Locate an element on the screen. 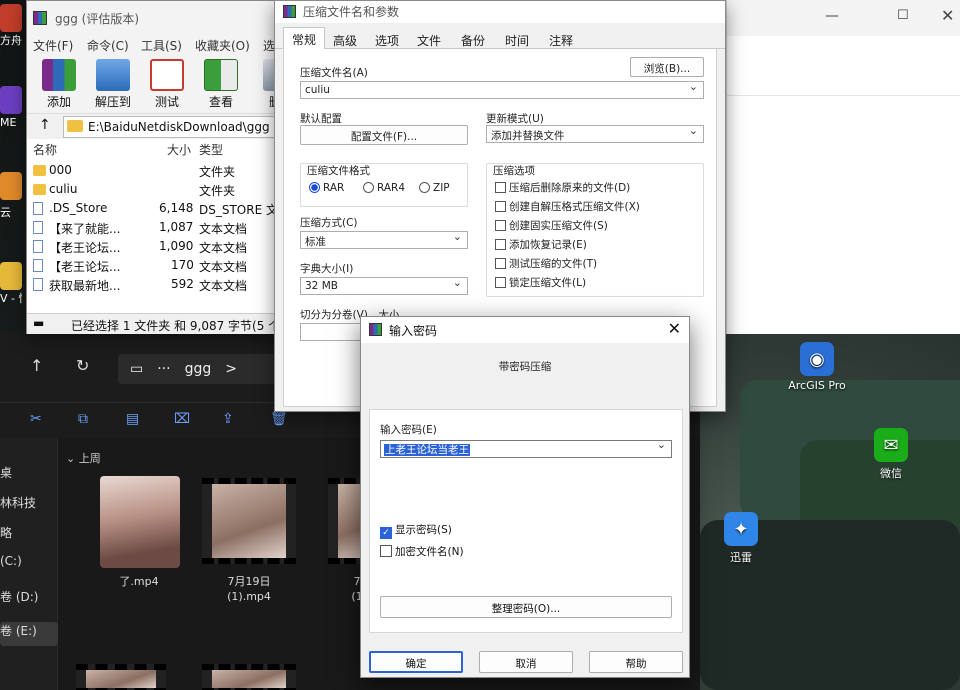 Image resolution: width=960 pixels, height=690 pixels. format-rar-radio: RAR is located at coordinates (326, 188).